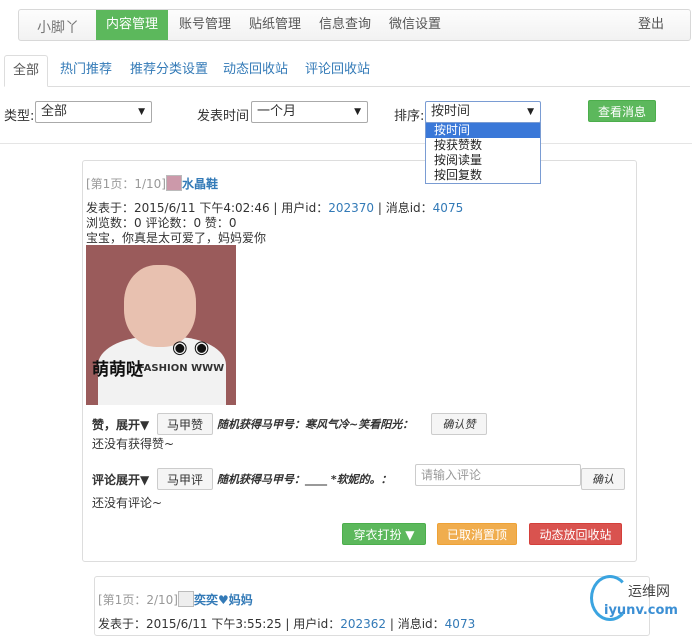  Describe the element at coordinates (200, 184) in the screenshot. I see `username-link: 水晶鞋` at that location.